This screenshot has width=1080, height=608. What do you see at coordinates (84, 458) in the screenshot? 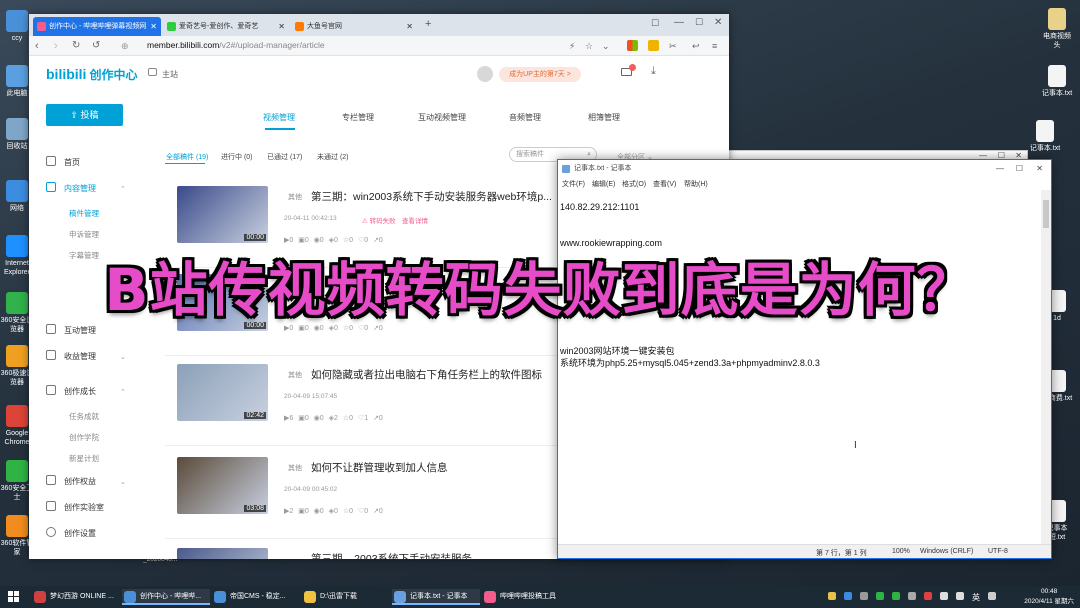
I see `sidebar-sub-newstar: 新星计划` at bounding box center [84, 458].